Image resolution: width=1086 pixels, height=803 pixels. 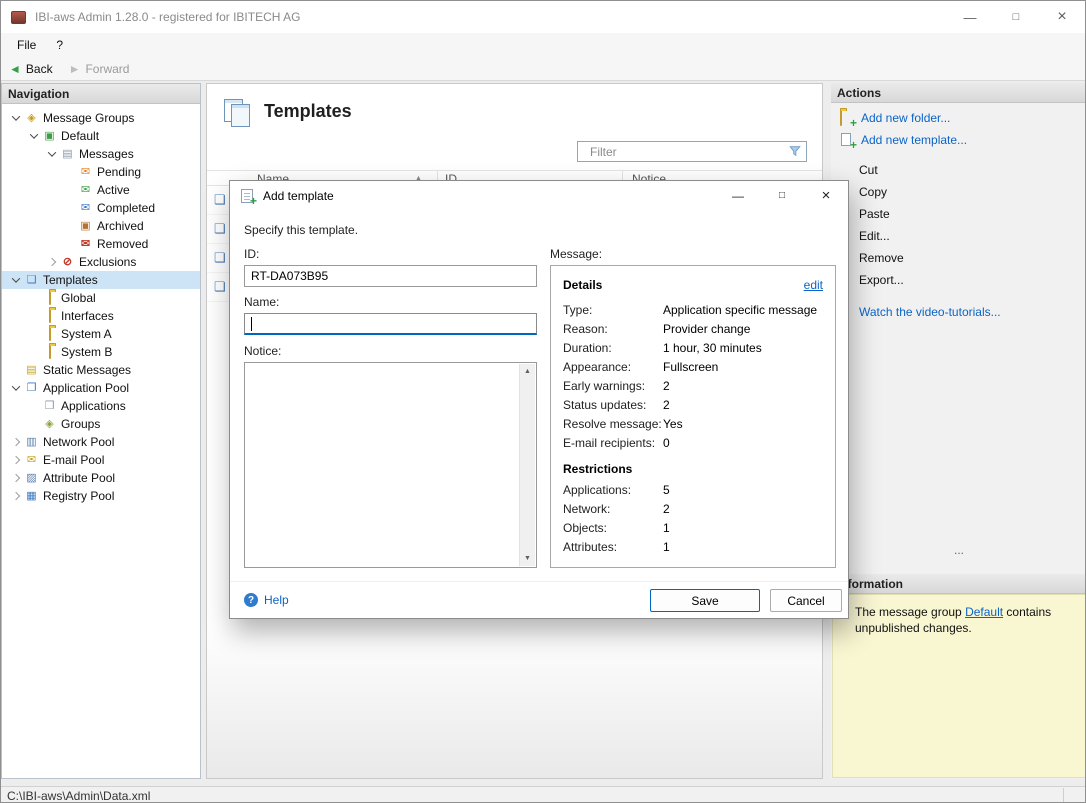 I want to click on default-group-link: Default, so click(x=984, y=612).